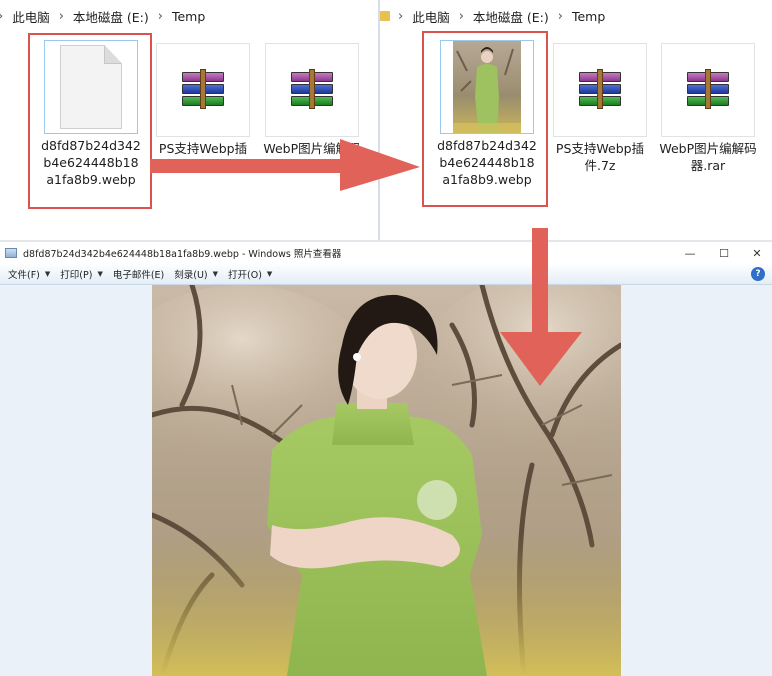 This screenshot has height=676, width=772. I want to click on menu-open-label: 打开(O), so click(245, 275).